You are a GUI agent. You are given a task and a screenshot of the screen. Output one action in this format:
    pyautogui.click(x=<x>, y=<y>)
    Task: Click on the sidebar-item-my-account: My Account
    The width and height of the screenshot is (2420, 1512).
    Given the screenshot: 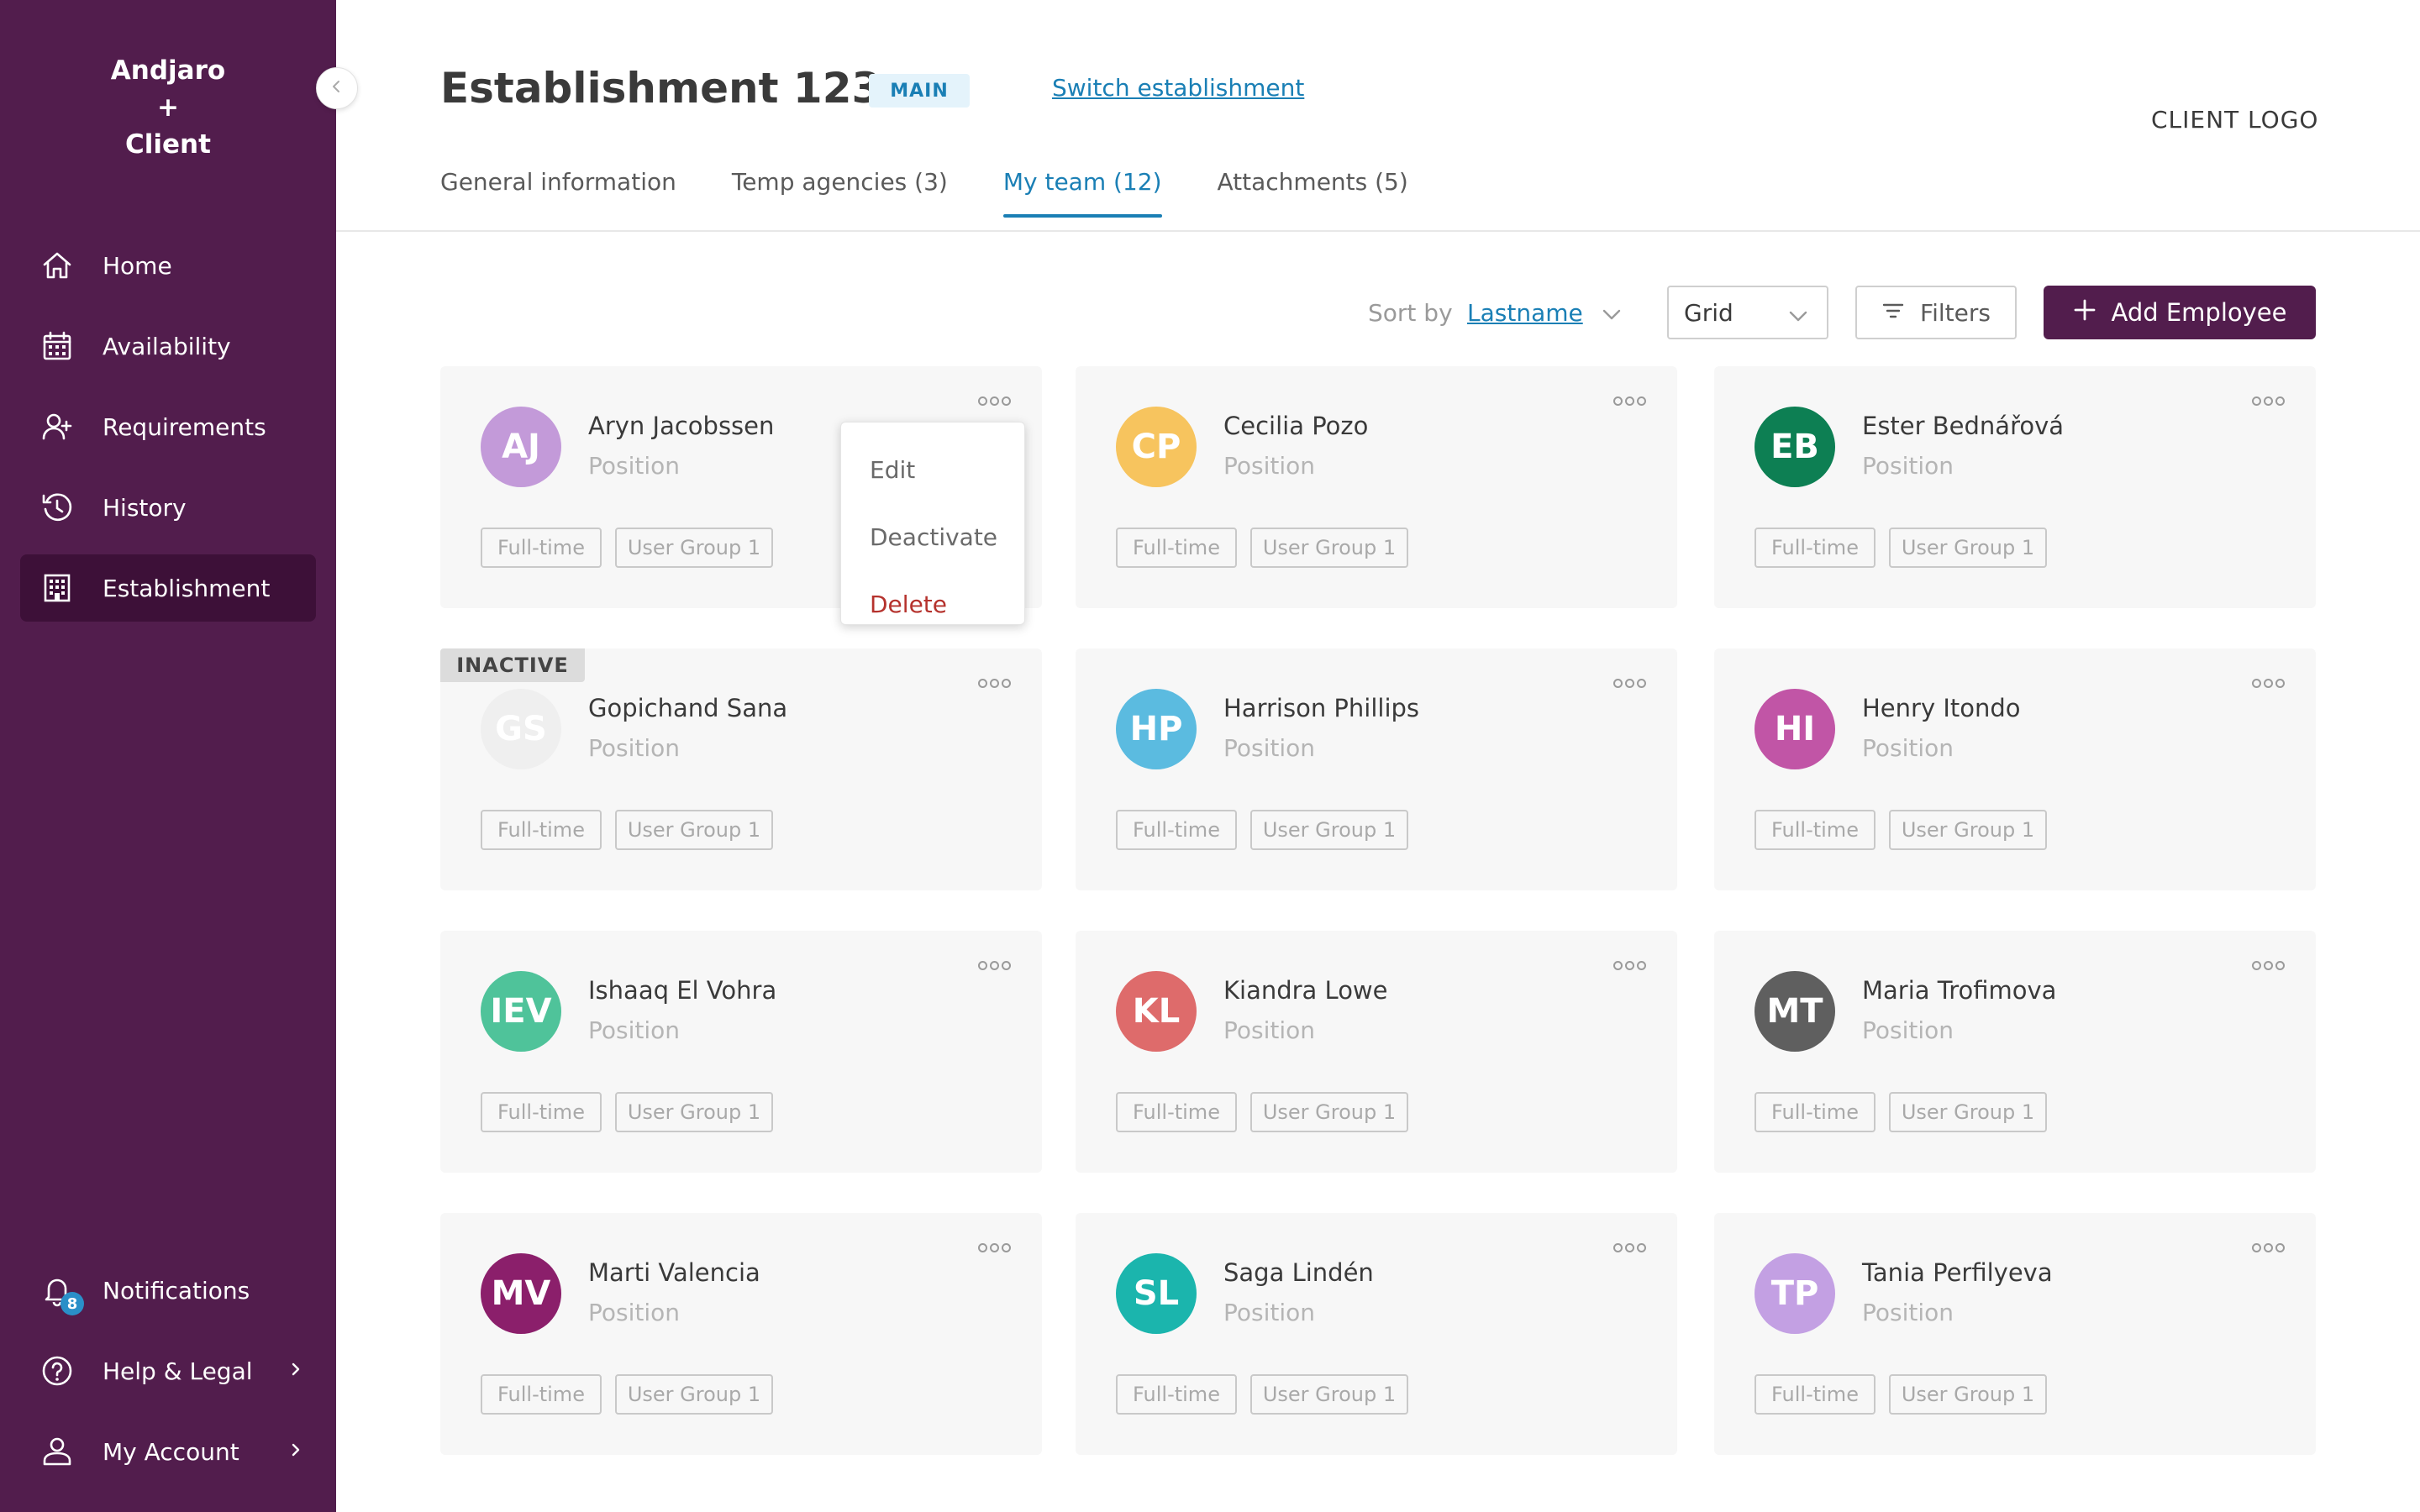 What is the action you would take?
    pyautogui.click(x=168, y=1451)
    